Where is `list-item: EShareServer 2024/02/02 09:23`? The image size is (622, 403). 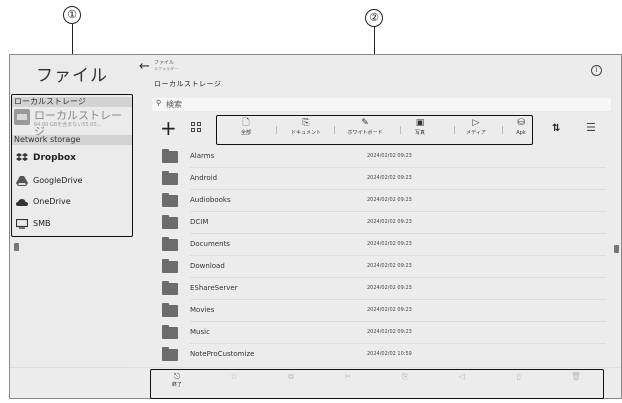 list-item: EShareServer 2024/02/02 09:23 is located at coordinates (385, 289).